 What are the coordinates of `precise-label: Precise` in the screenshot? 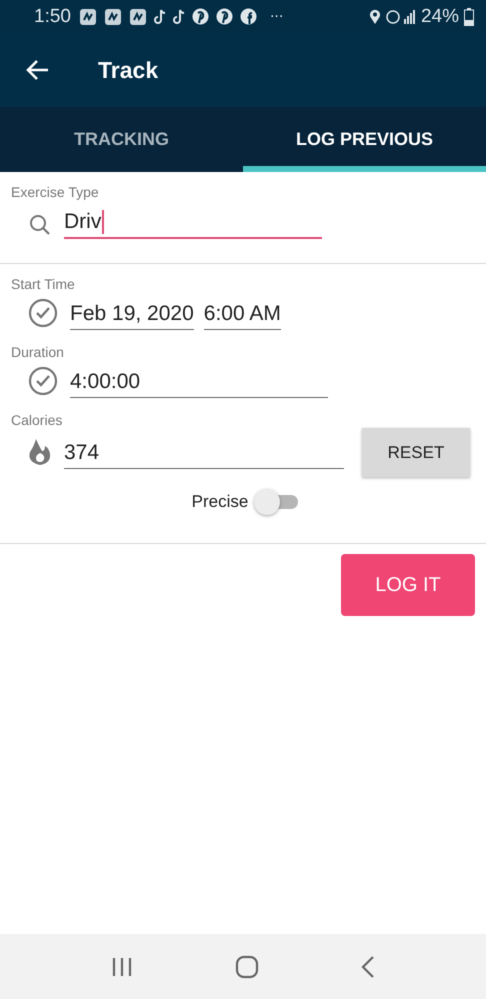 It's located at (220, 502).